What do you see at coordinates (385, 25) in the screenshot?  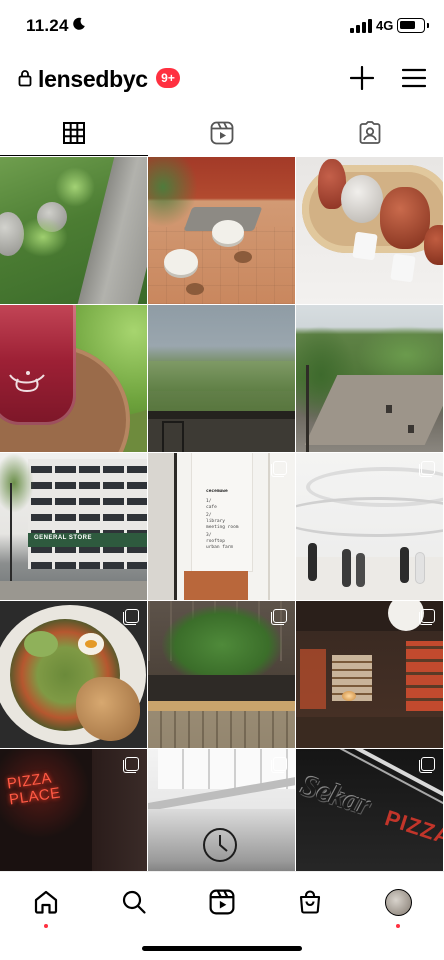 I see `network-type: 4G` at bounding box center [385, 25].